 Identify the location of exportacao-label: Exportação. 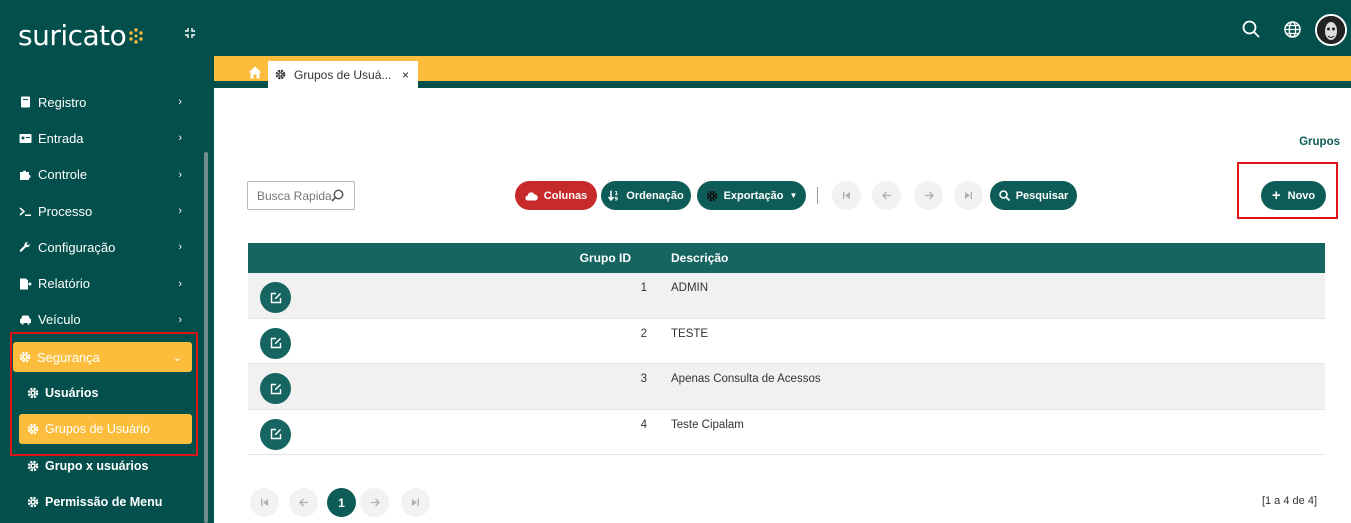
(753, 195).